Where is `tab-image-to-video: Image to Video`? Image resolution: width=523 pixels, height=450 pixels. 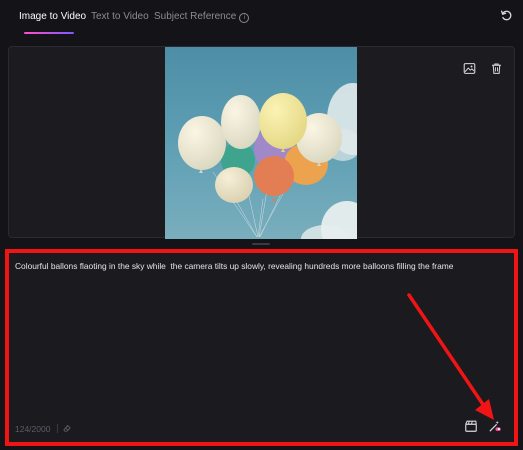
tab-image-to-video: Image to Video is located at coordinates (52, 16).